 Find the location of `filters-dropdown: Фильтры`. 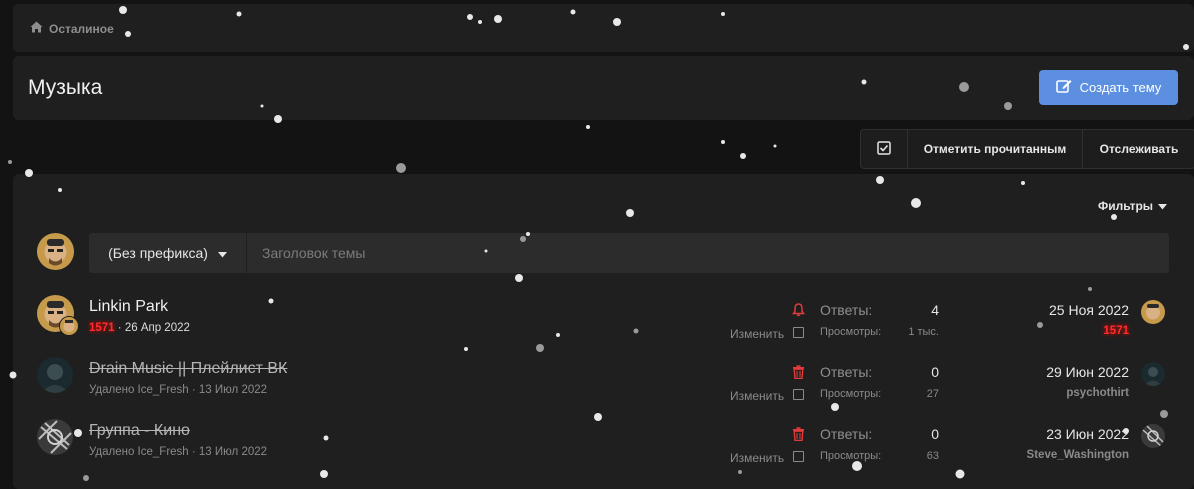

filters-dropdown: Фильтры is located at coordinates (1133, 206).